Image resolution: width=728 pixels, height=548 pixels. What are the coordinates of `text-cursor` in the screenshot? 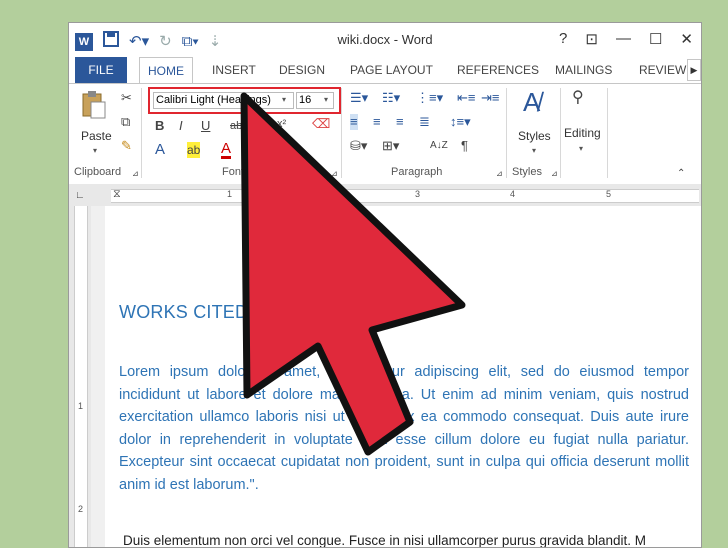 It's located at (250, 311).